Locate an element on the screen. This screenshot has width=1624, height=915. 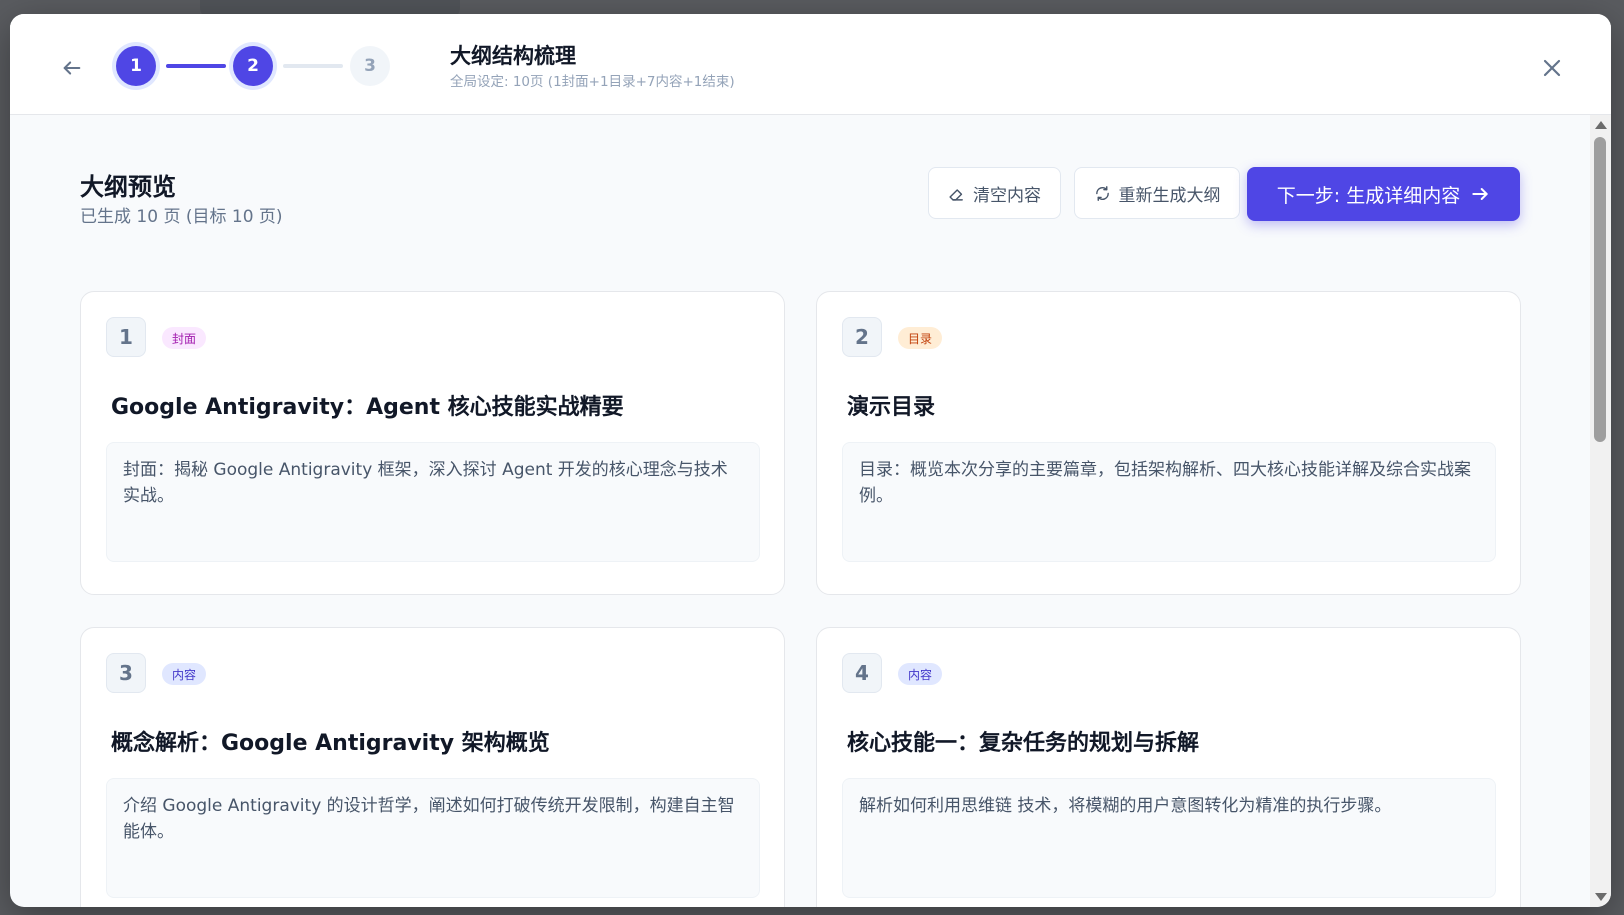
page-number-badge: 1 is located at coordinates (126, 337).